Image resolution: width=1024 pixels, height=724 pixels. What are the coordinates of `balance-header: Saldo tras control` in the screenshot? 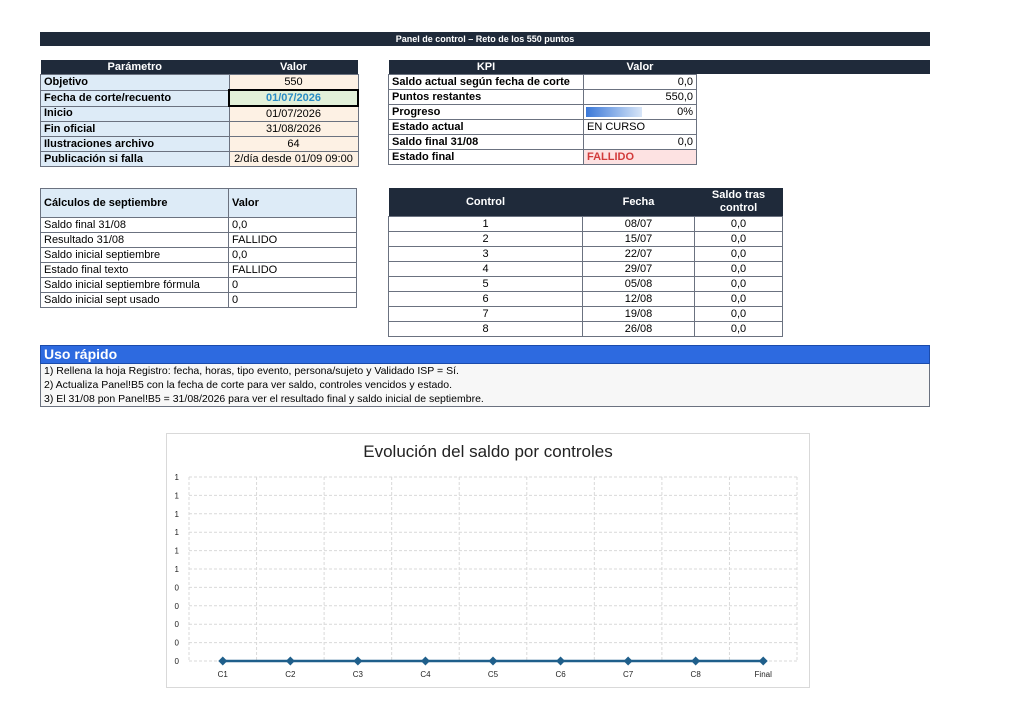 It's located at (738, 202).